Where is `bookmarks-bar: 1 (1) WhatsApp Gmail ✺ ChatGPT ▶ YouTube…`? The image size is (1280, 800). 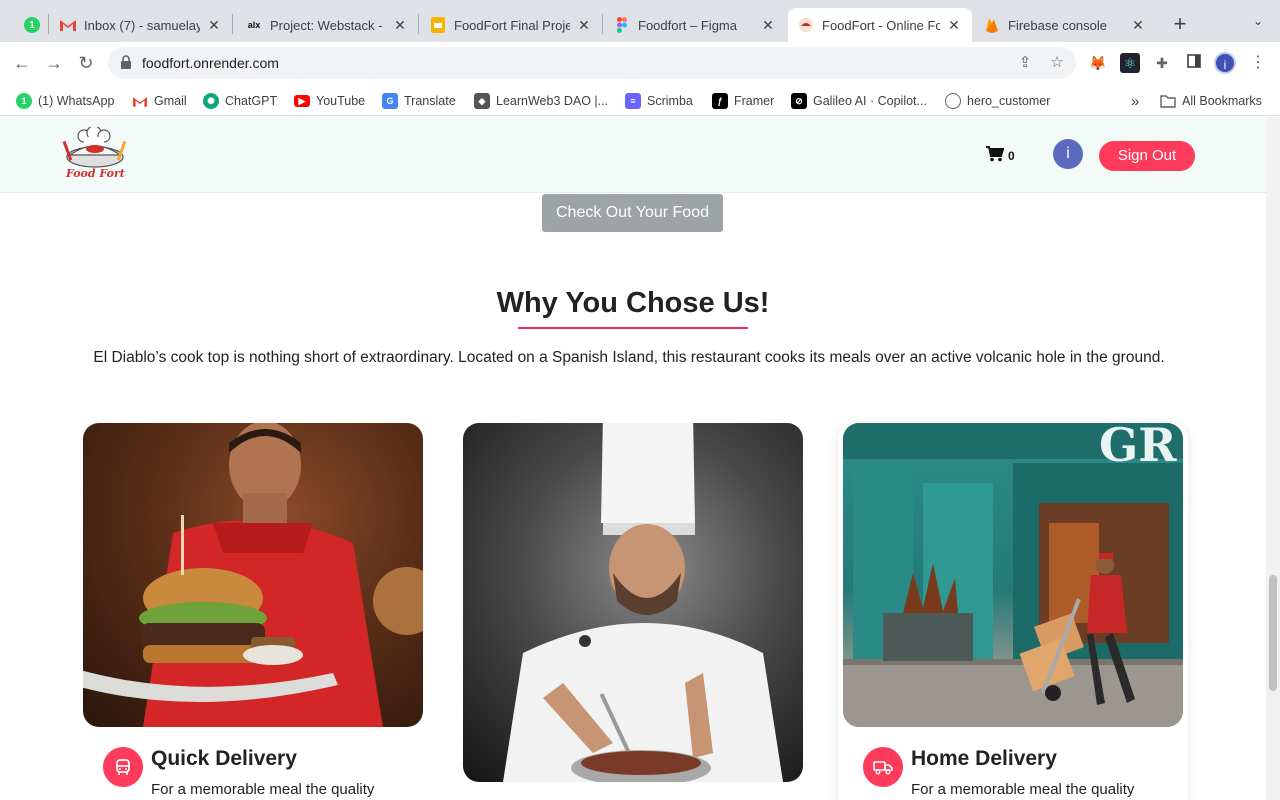 bookmarks-bar: 1 (1) WhatsApp Gmail ✺ ChatGPT ▶ YouTube… is located at coordinates (640, 100).